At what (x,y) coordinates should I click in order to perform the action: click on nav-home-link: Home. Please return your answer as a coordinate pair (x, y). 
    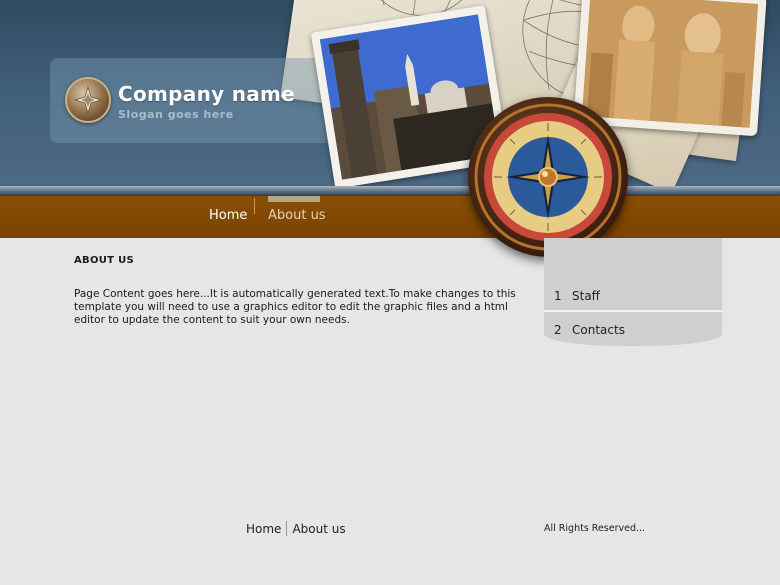
    Looking at the image, I should click on (228, 215).